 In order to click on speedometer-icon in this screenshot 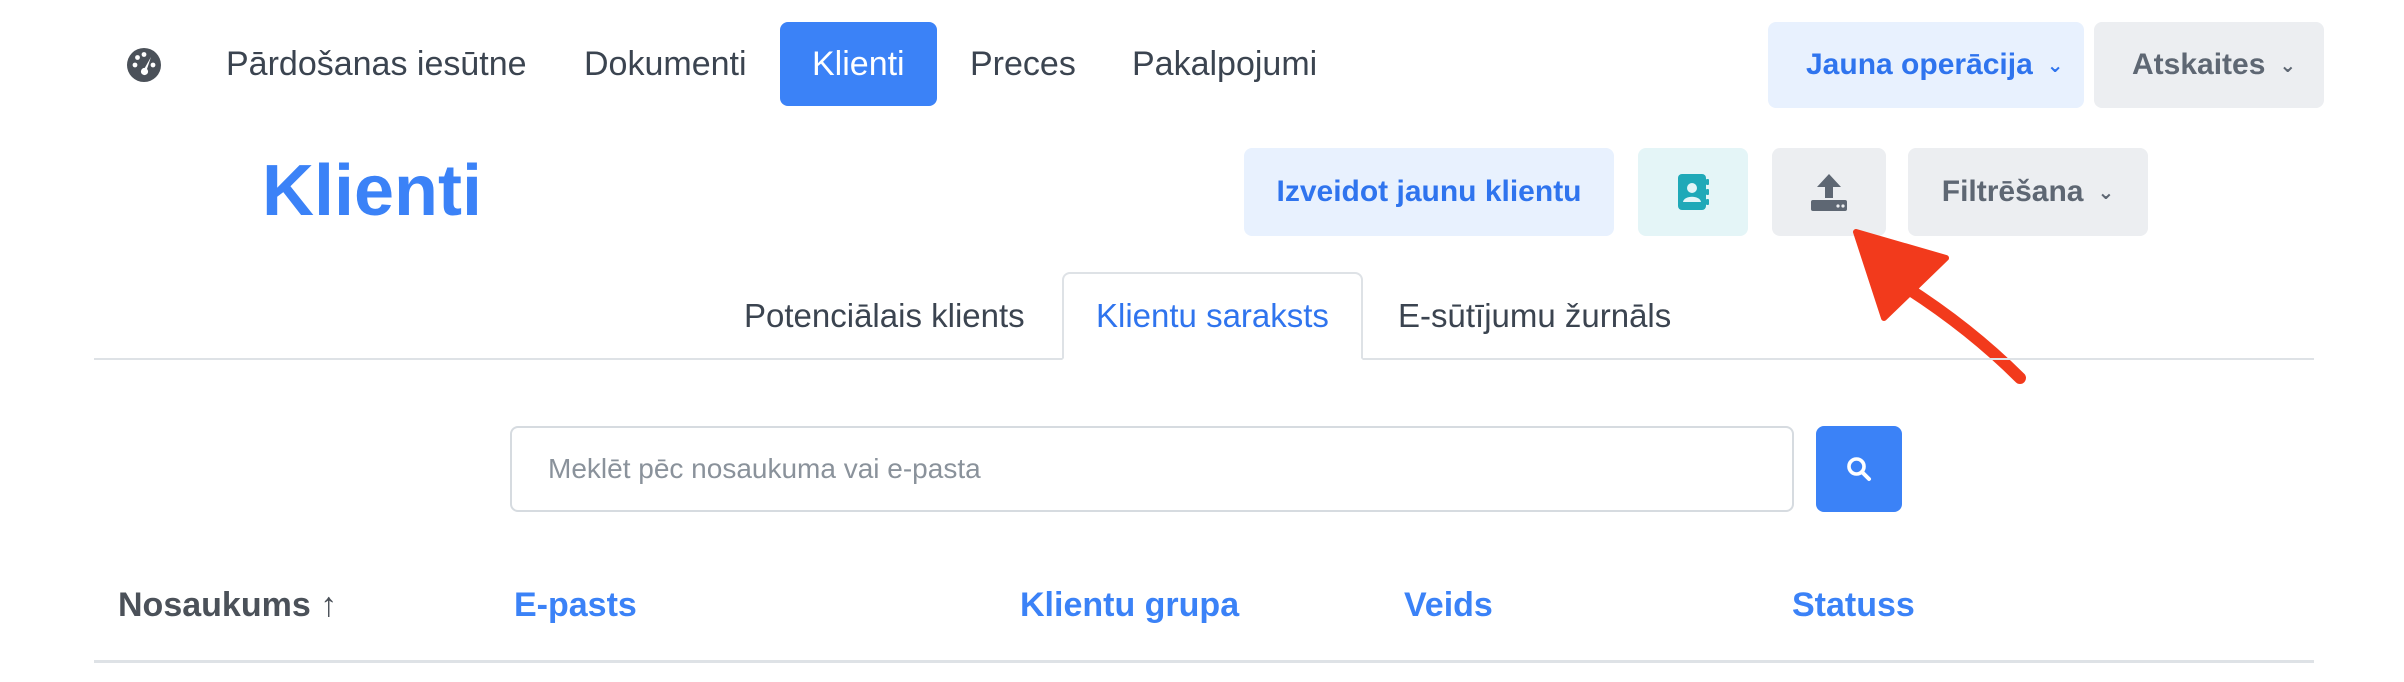, I will do `click(144, 64)`.